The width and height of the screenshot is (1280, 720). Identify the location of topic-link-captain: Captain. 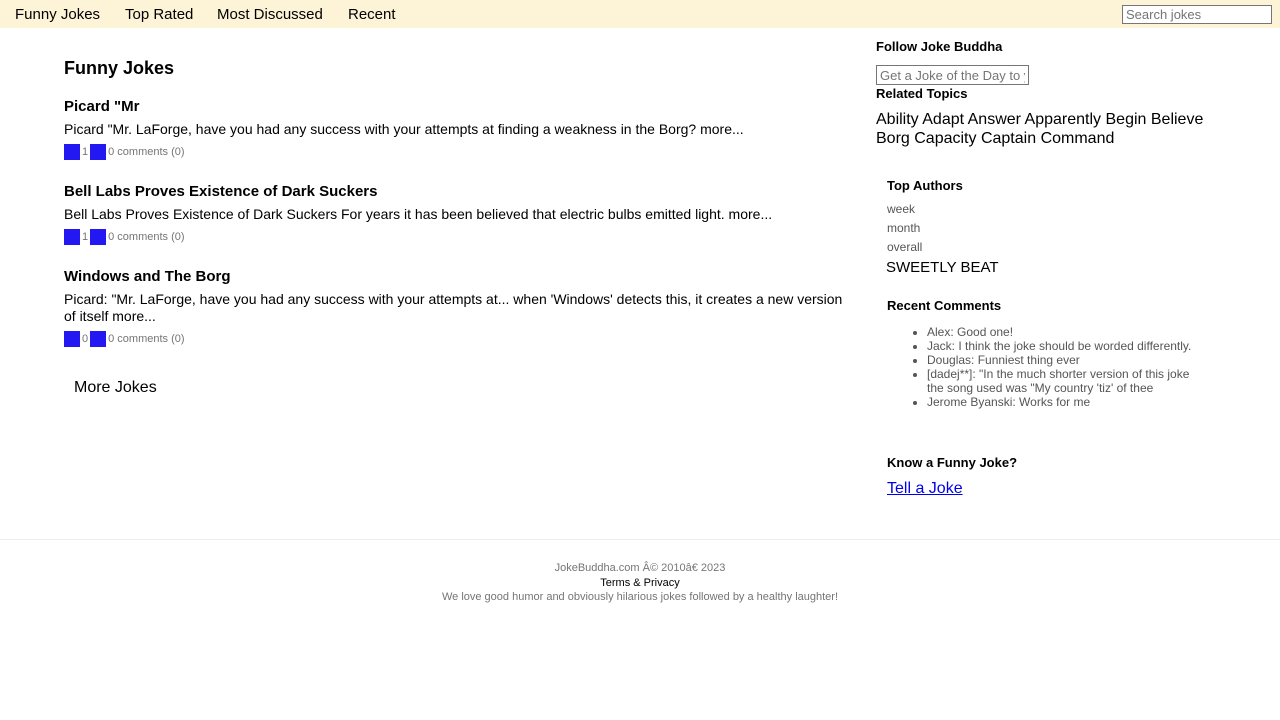
(1008, 138).